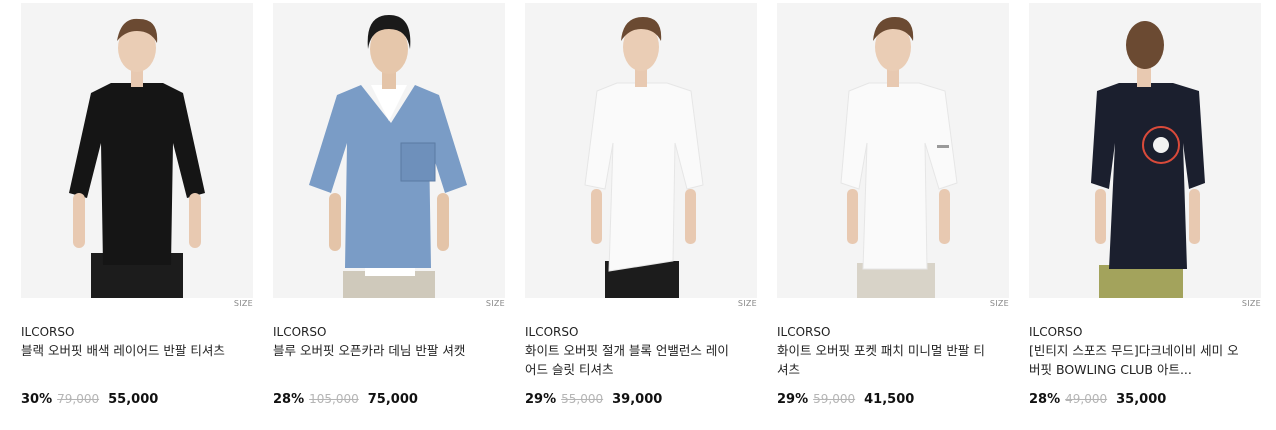 The image size is (1276, 430). I want to click on original-price: 59,000, so click(834, 399).